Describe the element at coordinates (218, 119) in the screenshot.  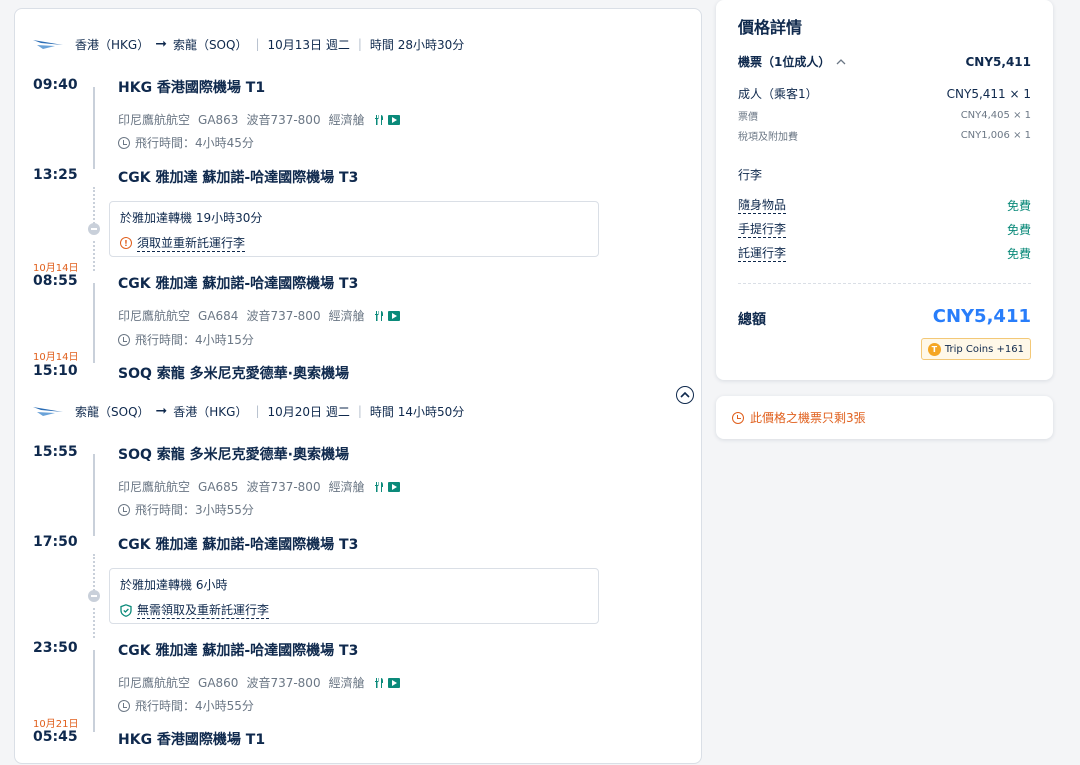
I see `flight-number: GA863` at that location.